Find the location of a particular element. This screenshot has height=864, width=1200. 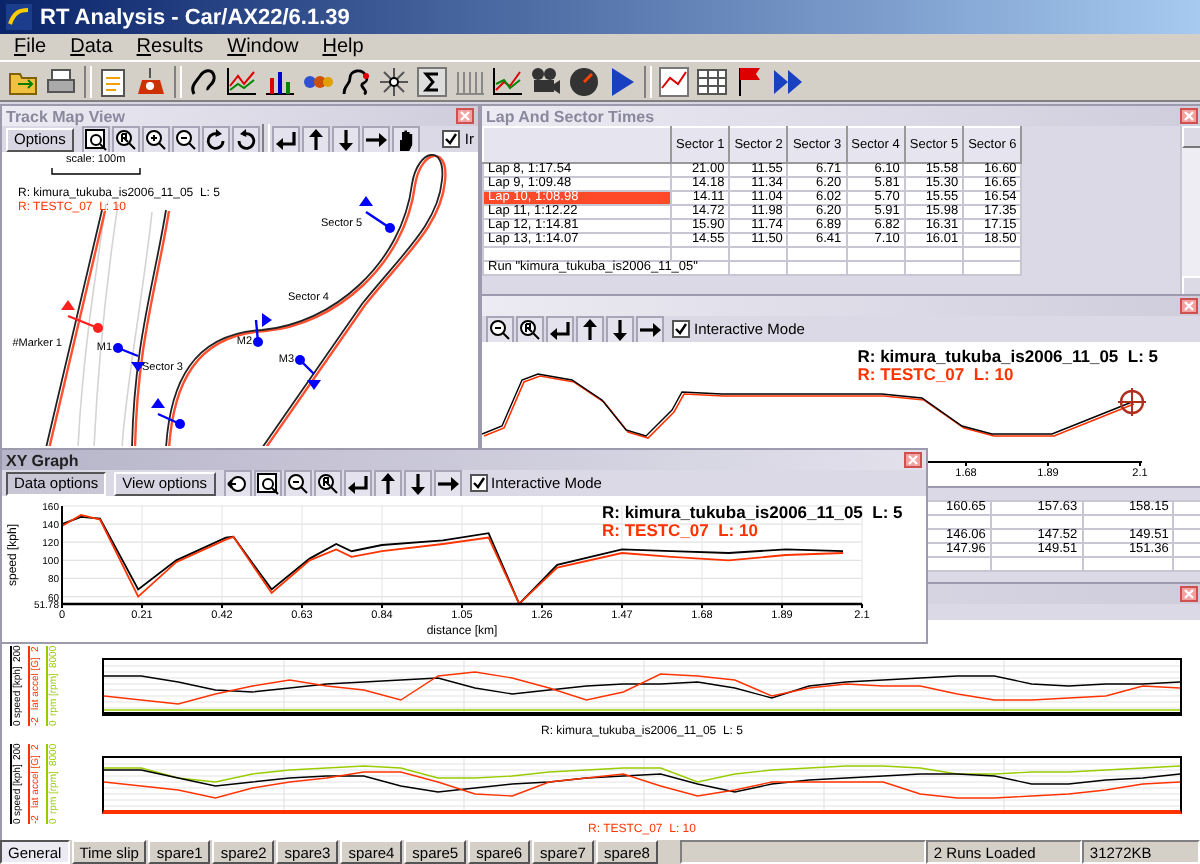

line-chart-icon is located at coordinates (242, 81).